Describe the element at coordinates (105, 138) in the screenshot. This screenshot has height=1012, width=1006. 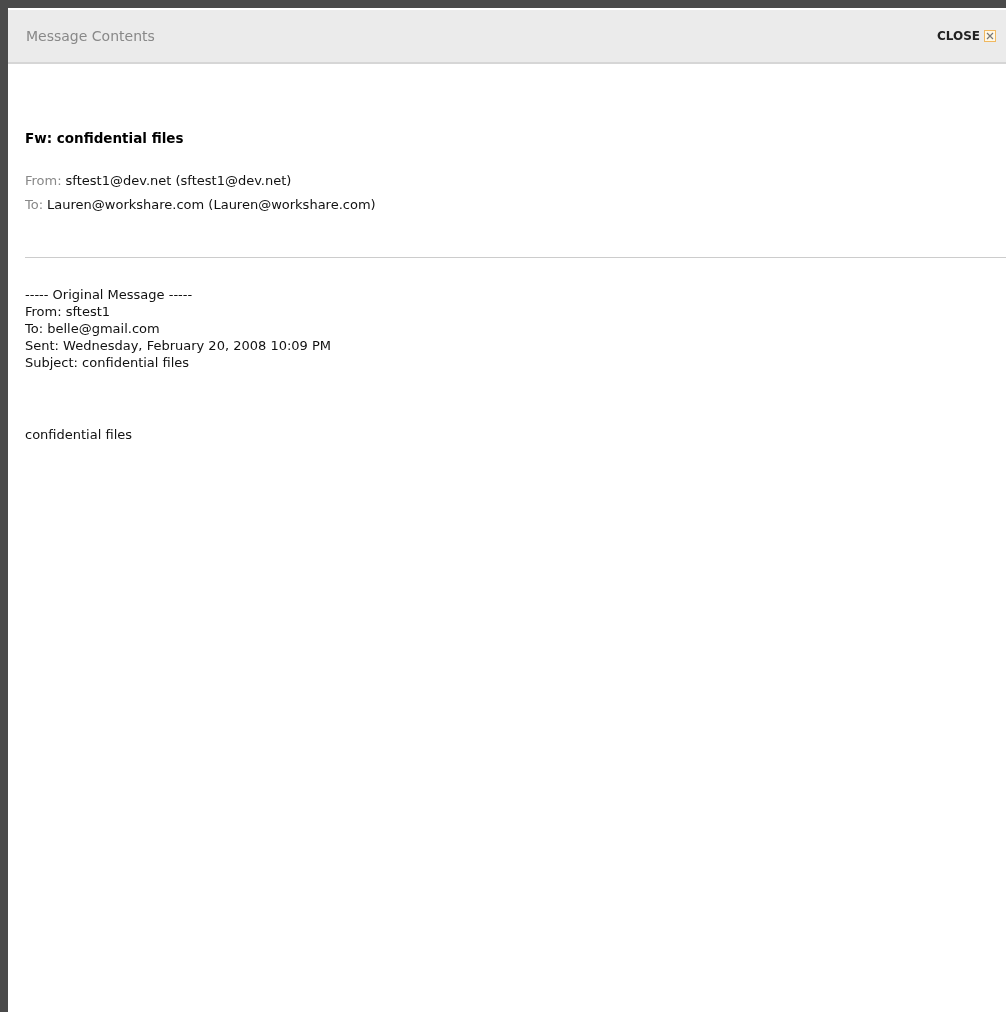
I see `message-subject: Fw: confidential files` at that location.